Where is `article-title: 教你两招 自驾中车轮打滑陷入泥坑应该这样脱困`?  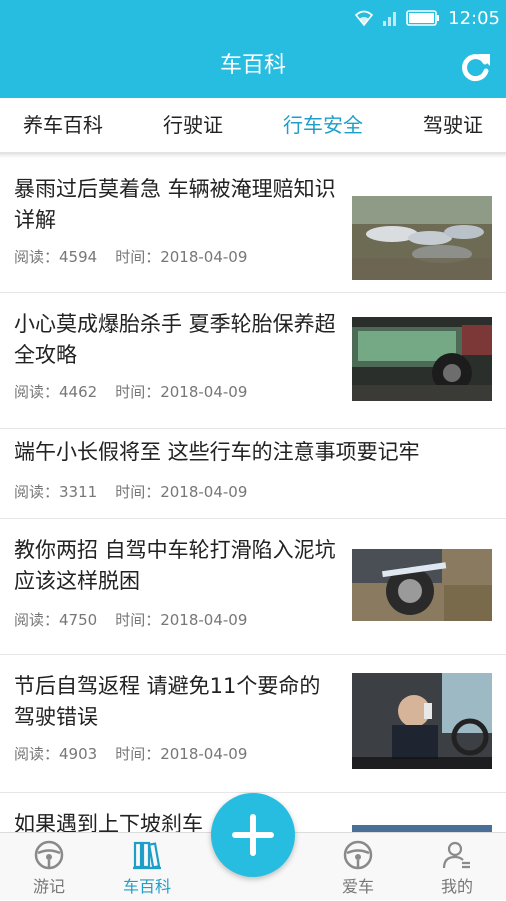 article-title: 教你两招 自驾中车轮打滑陷入泥坑应该这样脱困 is located at coordinates (175, 565).